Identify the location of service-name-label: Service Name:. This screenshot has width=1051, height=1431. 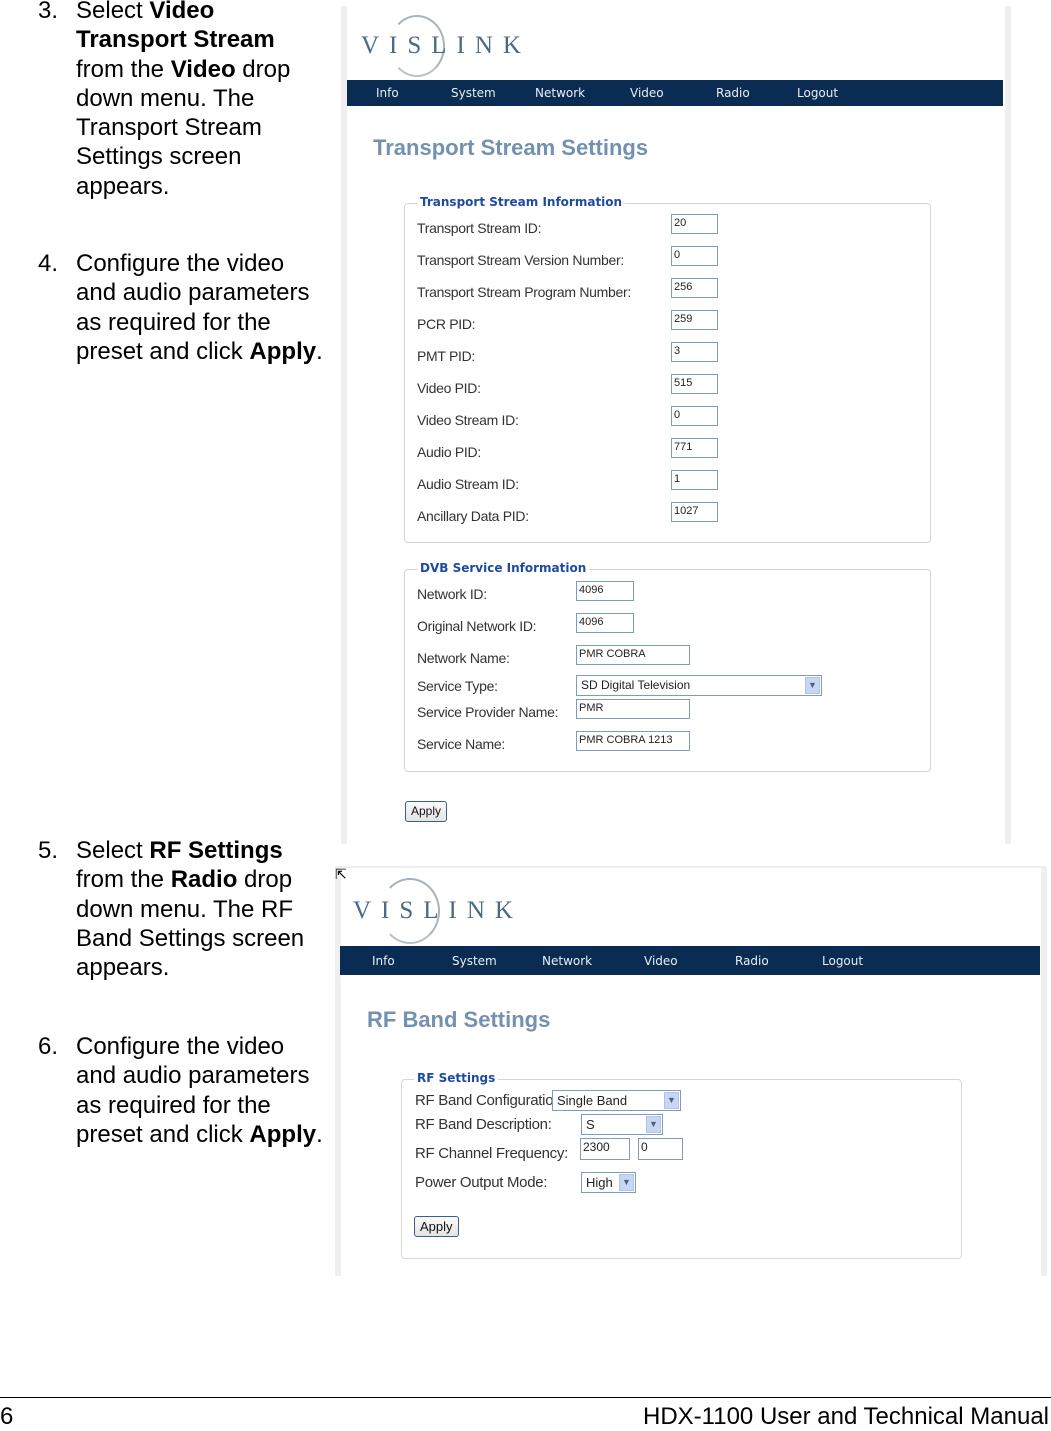
(461, 744).